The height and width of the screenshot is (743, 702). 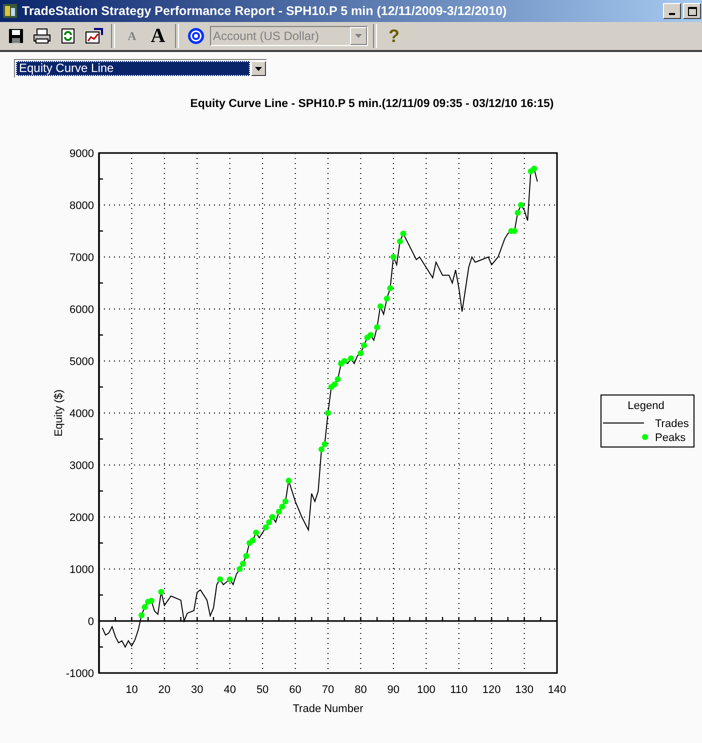 I want to click on tick-label: 50, so click(x=262, y=690).